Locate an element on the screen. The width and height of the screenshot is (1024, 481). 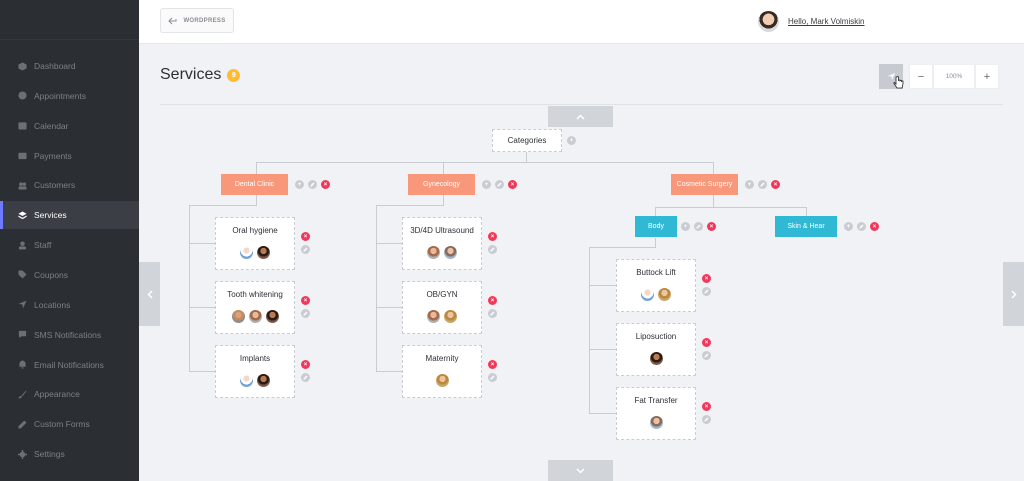
service-card: Implants is located at coordinates (255, 371).